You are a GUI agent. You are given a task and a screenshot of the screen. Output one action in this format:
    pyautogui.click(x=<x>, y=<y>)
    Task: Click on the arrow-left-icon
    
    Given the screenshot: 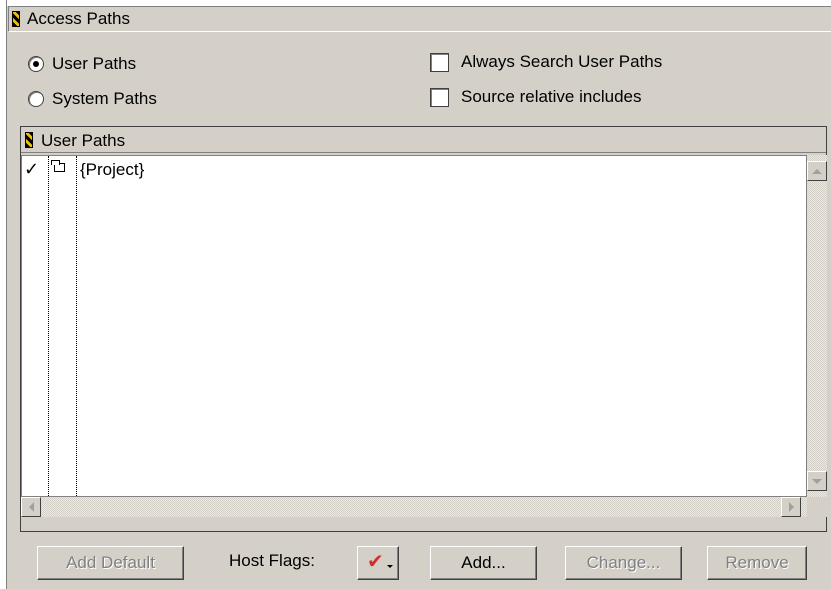 What is the action you would take?
    pyautogui.click(x=31, y=507)
    